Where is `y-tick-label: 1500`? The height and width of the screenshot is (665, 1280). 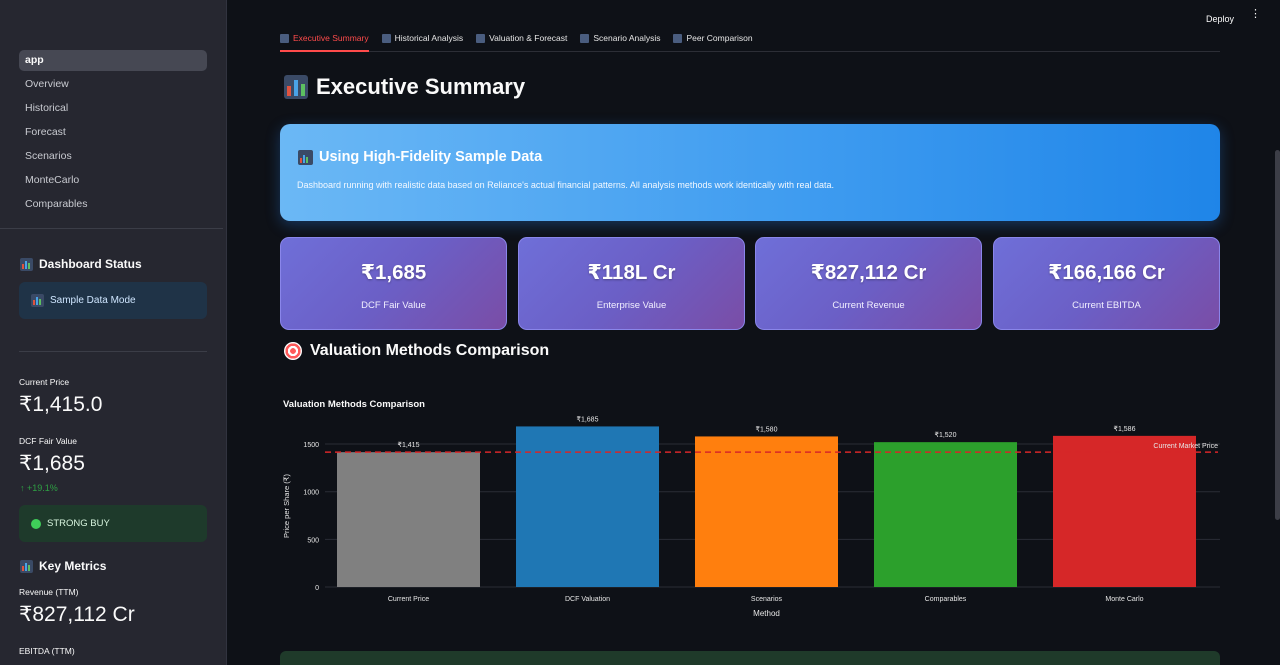
y-tick-label: 1500 is located at coordinates (311, 445).